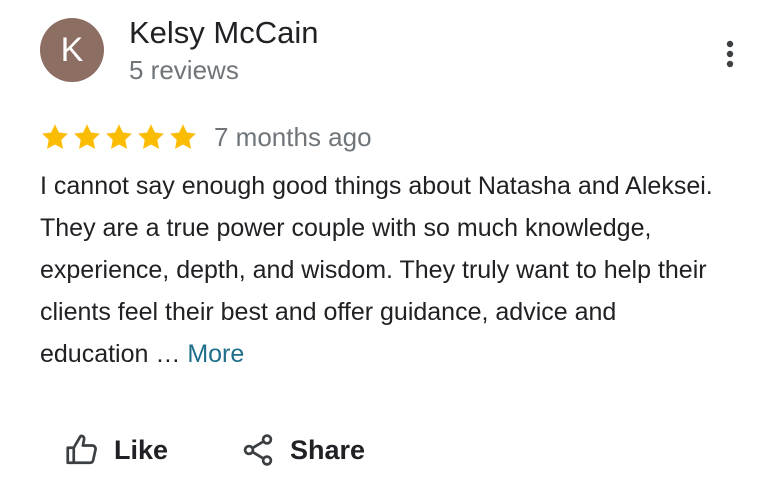  Describe the element at coordinates (141, 450) in the screenshot. I see `like-label: Like` at that location.